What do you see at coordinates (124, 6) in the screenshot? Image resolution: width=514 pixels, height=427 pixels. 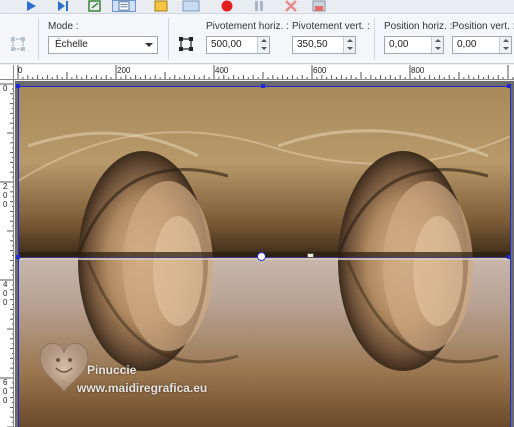 I see `grid-toggle-icon` at bounding box center [124, 6].